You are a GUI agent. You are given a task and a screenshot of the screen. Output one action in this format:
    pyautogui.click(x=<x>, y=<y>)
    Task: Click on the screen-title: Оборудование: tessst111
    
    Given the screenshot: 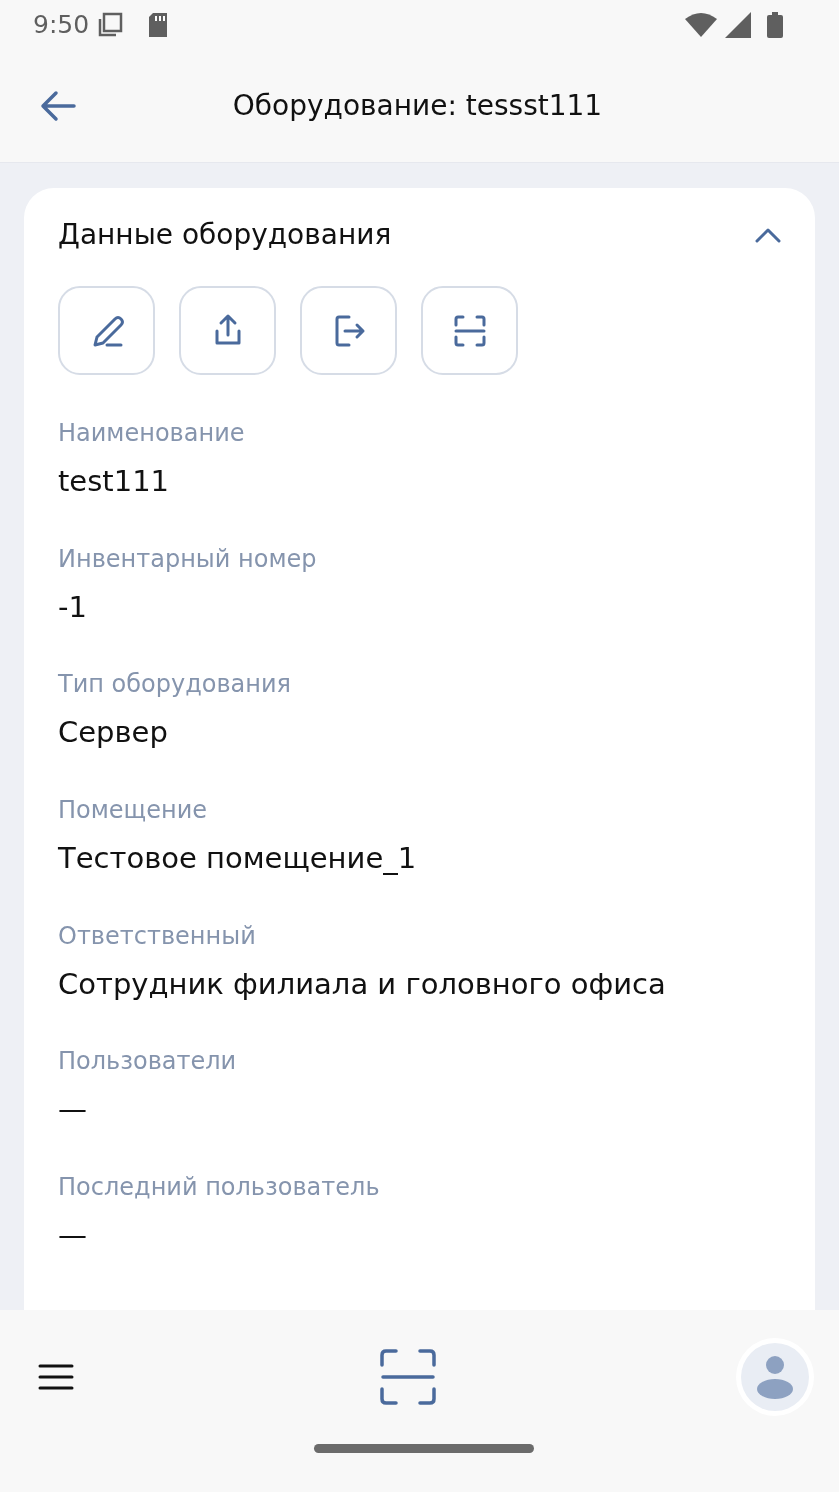 What is the action you would take?
    pyautogui.click(x=417, y=106)
    